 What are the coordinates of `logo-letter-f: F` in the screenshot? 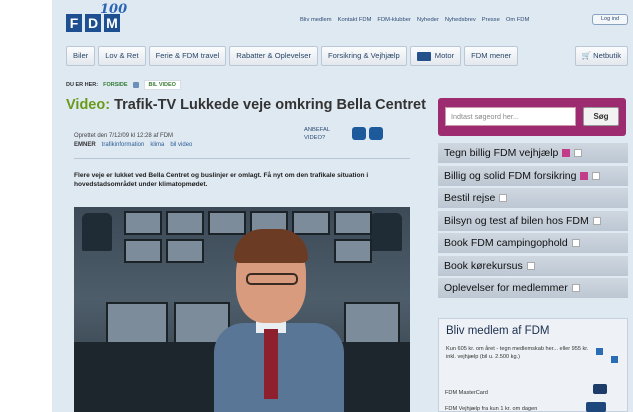 It's located at (74, 23).